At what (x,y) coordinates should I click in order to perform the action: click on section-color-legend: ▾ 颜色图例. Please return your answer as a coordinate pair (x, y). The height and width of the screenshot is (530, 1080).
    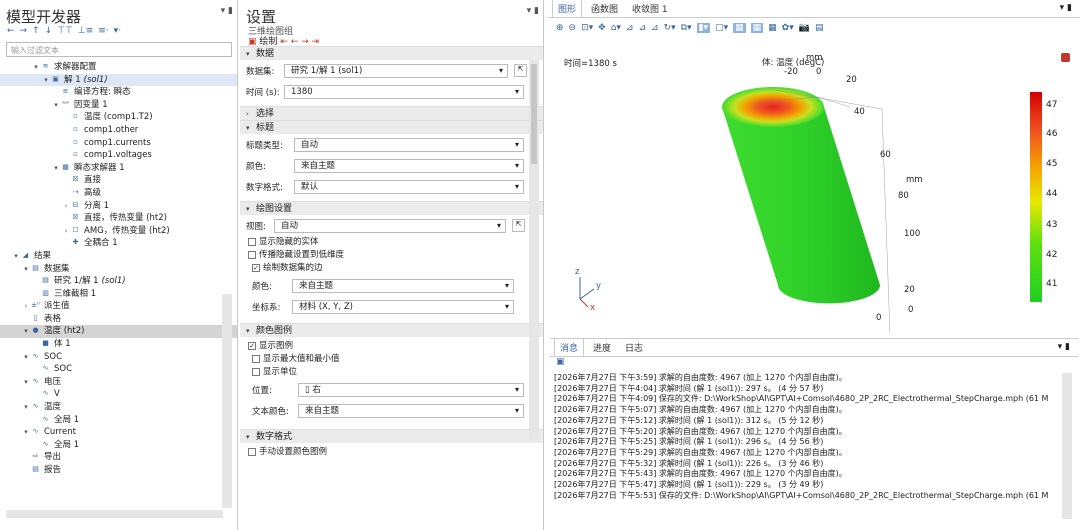
    Looking at the image, I should click on (391, 330).